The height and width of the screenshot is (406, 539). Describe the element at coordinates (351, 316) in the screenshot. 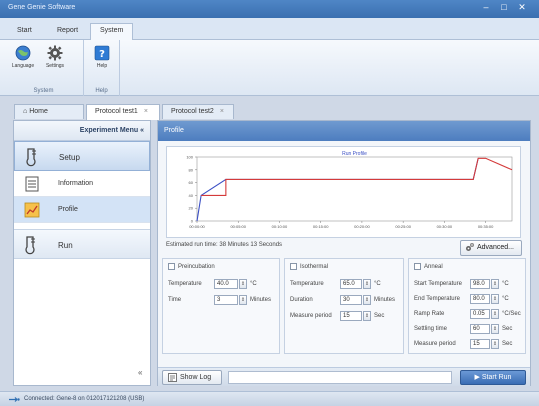

I see `isothermal-measure-input: 15` at that location.